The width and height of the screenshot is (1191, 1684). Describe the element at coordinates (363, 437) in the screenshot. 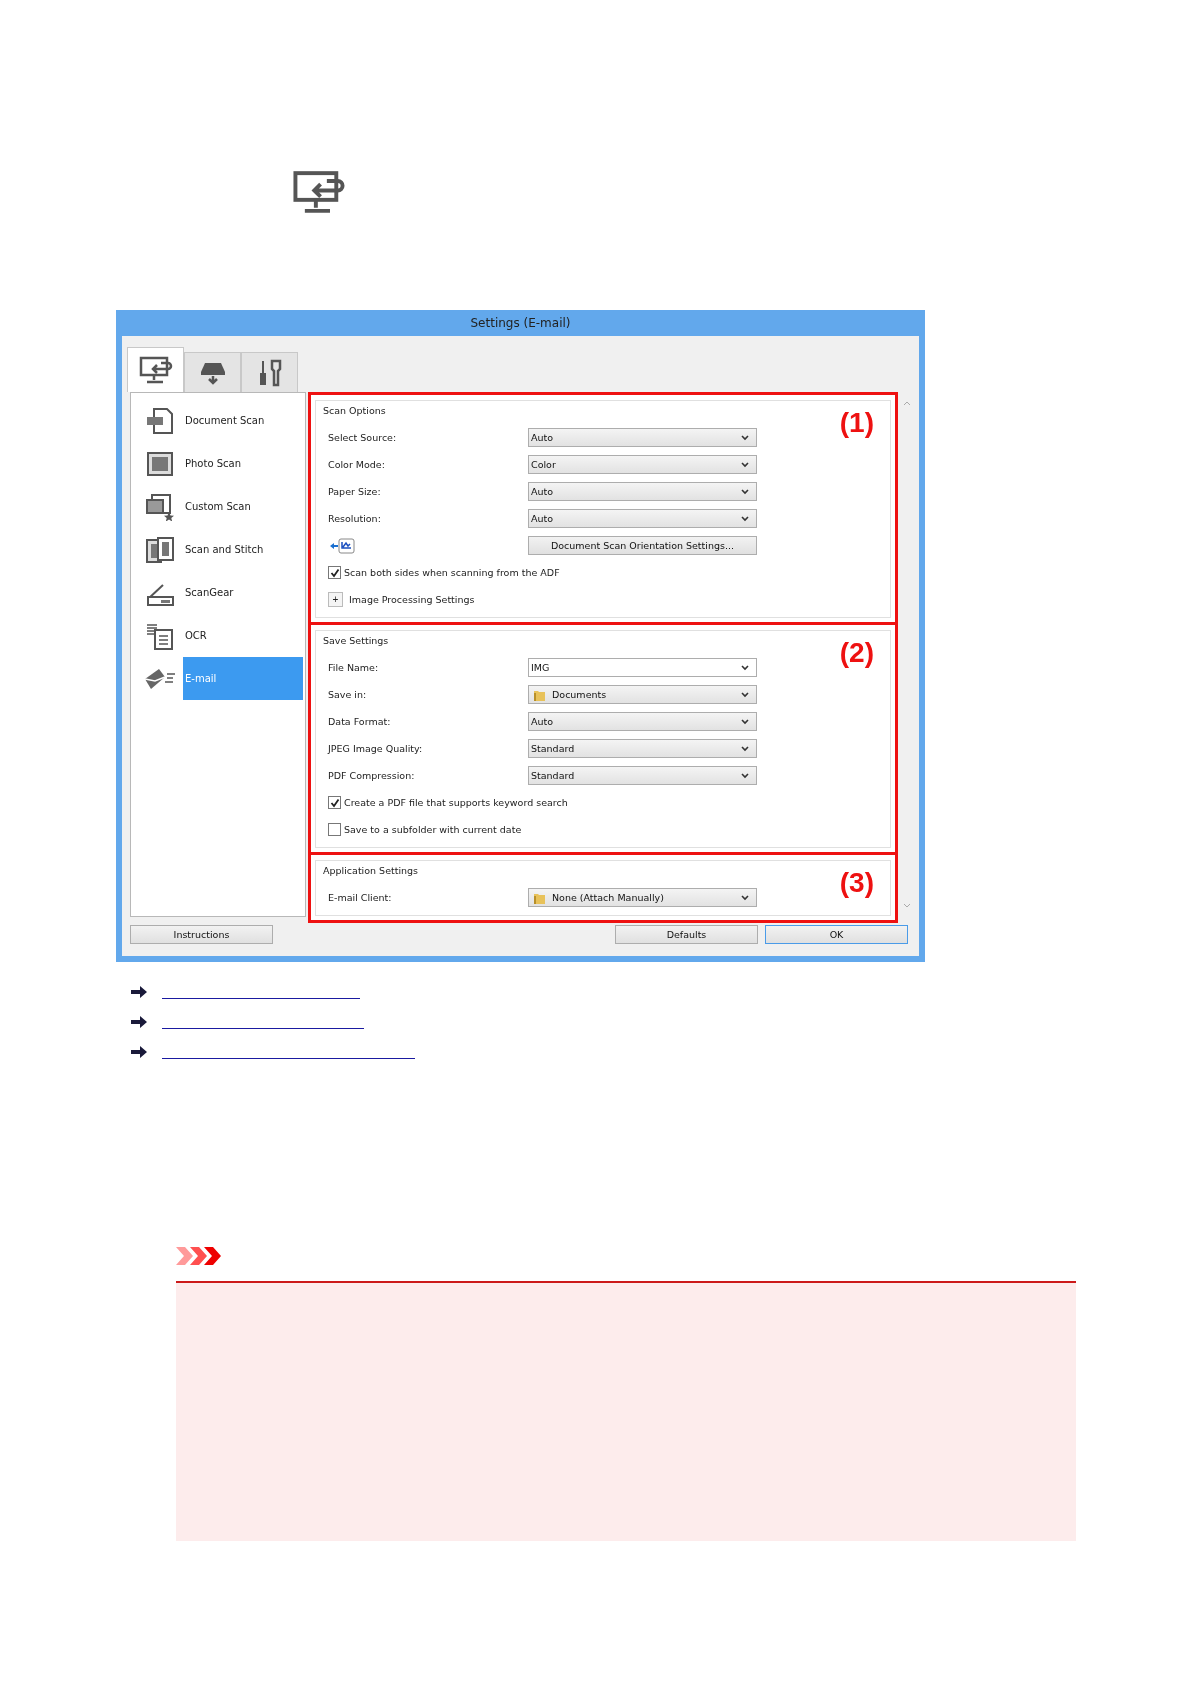

I see `field-label: Select Source:` at that location.